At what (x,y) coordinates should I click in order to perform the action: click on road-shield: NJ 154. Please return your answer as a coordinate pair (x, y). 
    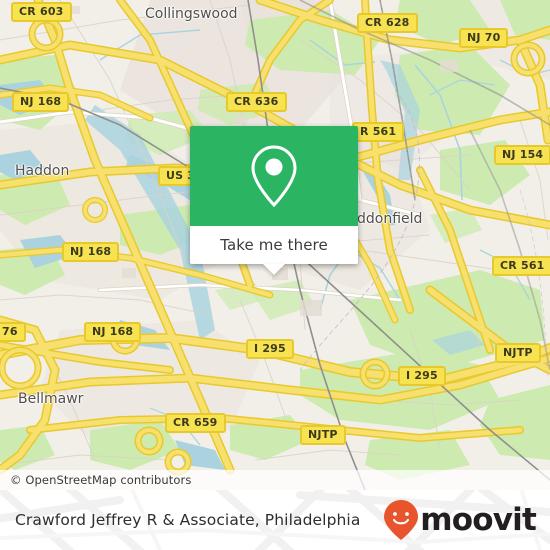
    Looking at the image, I should click on (522, 155).